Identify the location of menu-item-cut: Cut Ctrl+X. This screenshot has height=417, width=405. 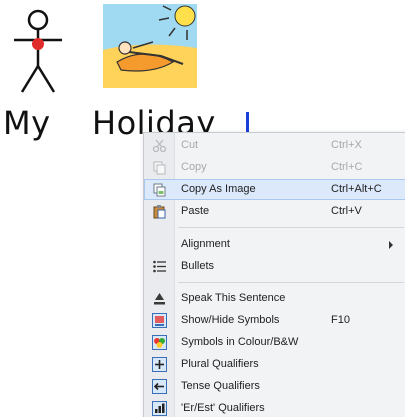
(274, 145).